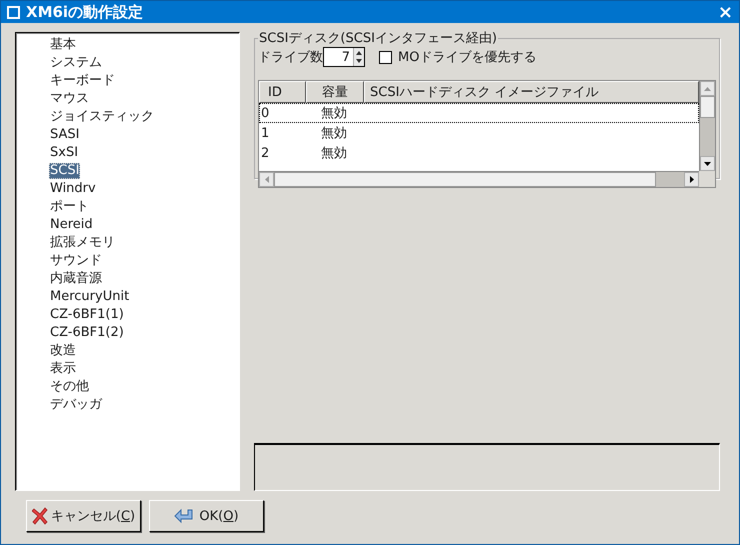  Describe the element at coordinates (69, 99) in the screenshot. I see `category-item: マウス` at that location.